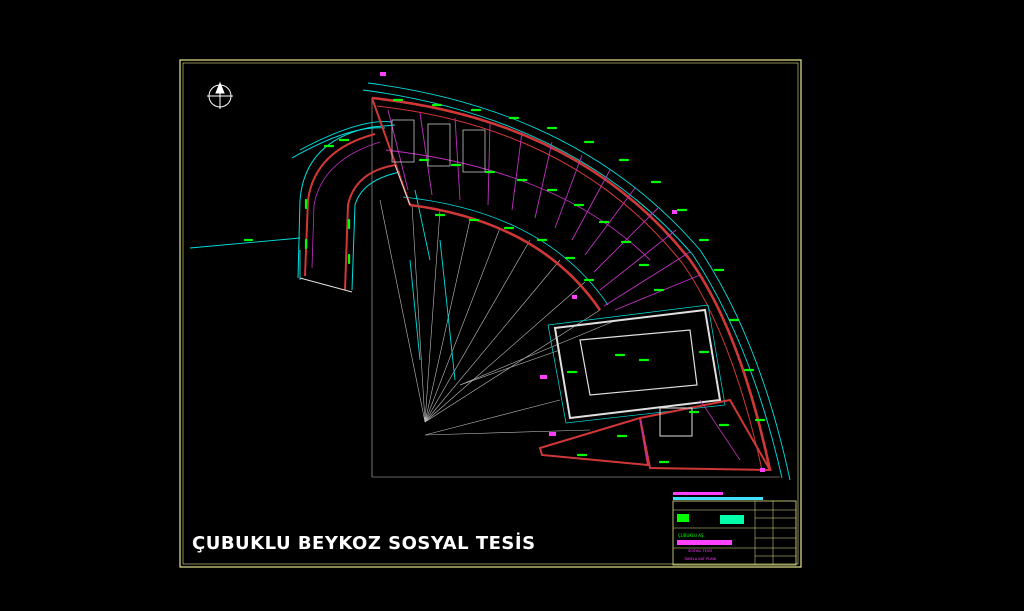  What do you see at coordinates (699, 559) in the screenshot?
I see `title-block-sheet-sub: TABELA KAT PLANI` at bounding box center [699, 559].